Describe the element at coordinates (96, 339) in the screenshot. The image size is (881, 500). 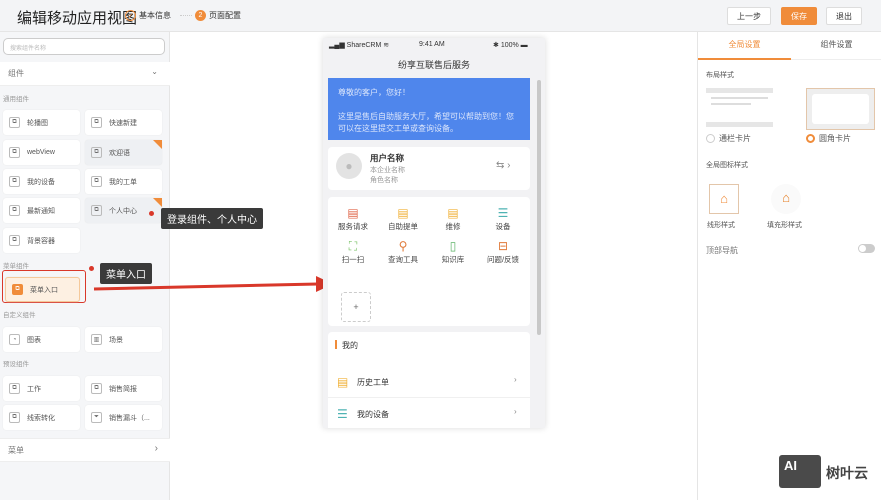
I see `scene-icon: ▥` at that location.